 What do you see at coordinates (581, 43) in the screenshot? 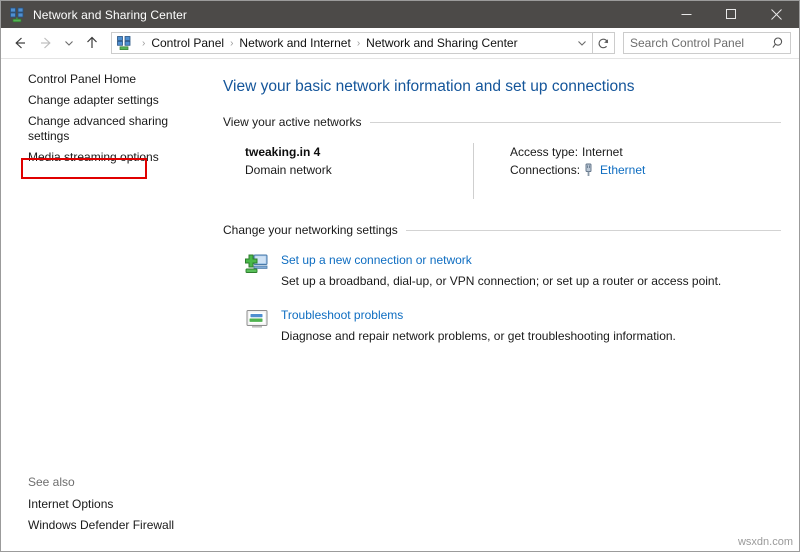
I see `chevron-down-icon` at bounding box center [581, 43].